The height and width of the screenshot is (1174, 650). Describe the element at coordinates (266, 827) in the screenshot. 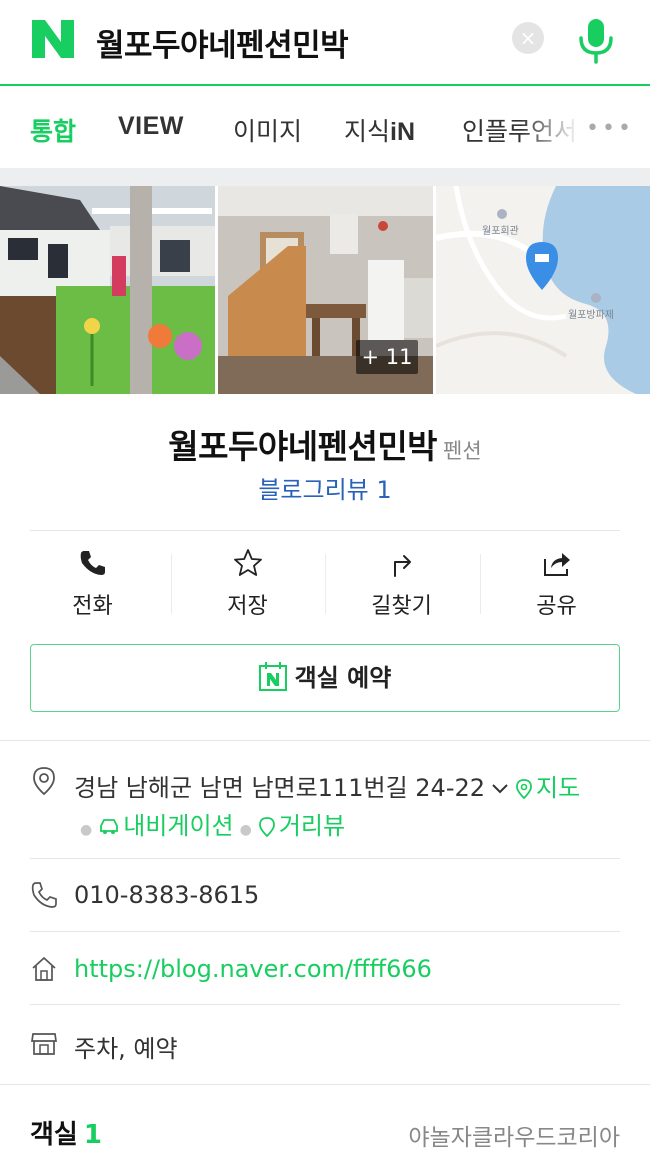

I see `street-view-pin-icon` at that location.